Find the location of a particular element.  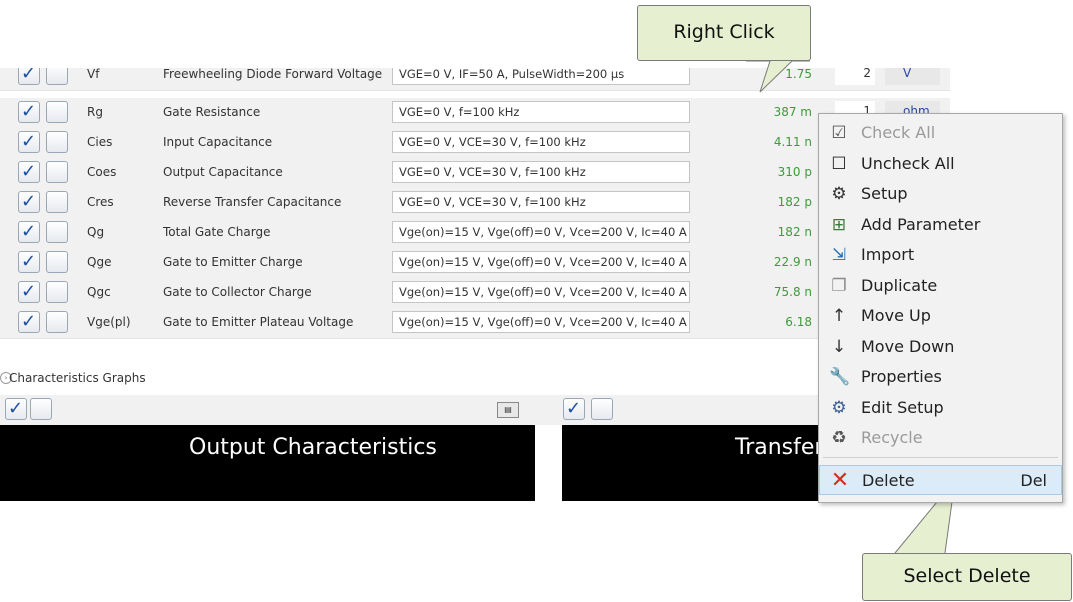

menu-item-delete-shortcut: Del is located at coordinates (1033, 480).